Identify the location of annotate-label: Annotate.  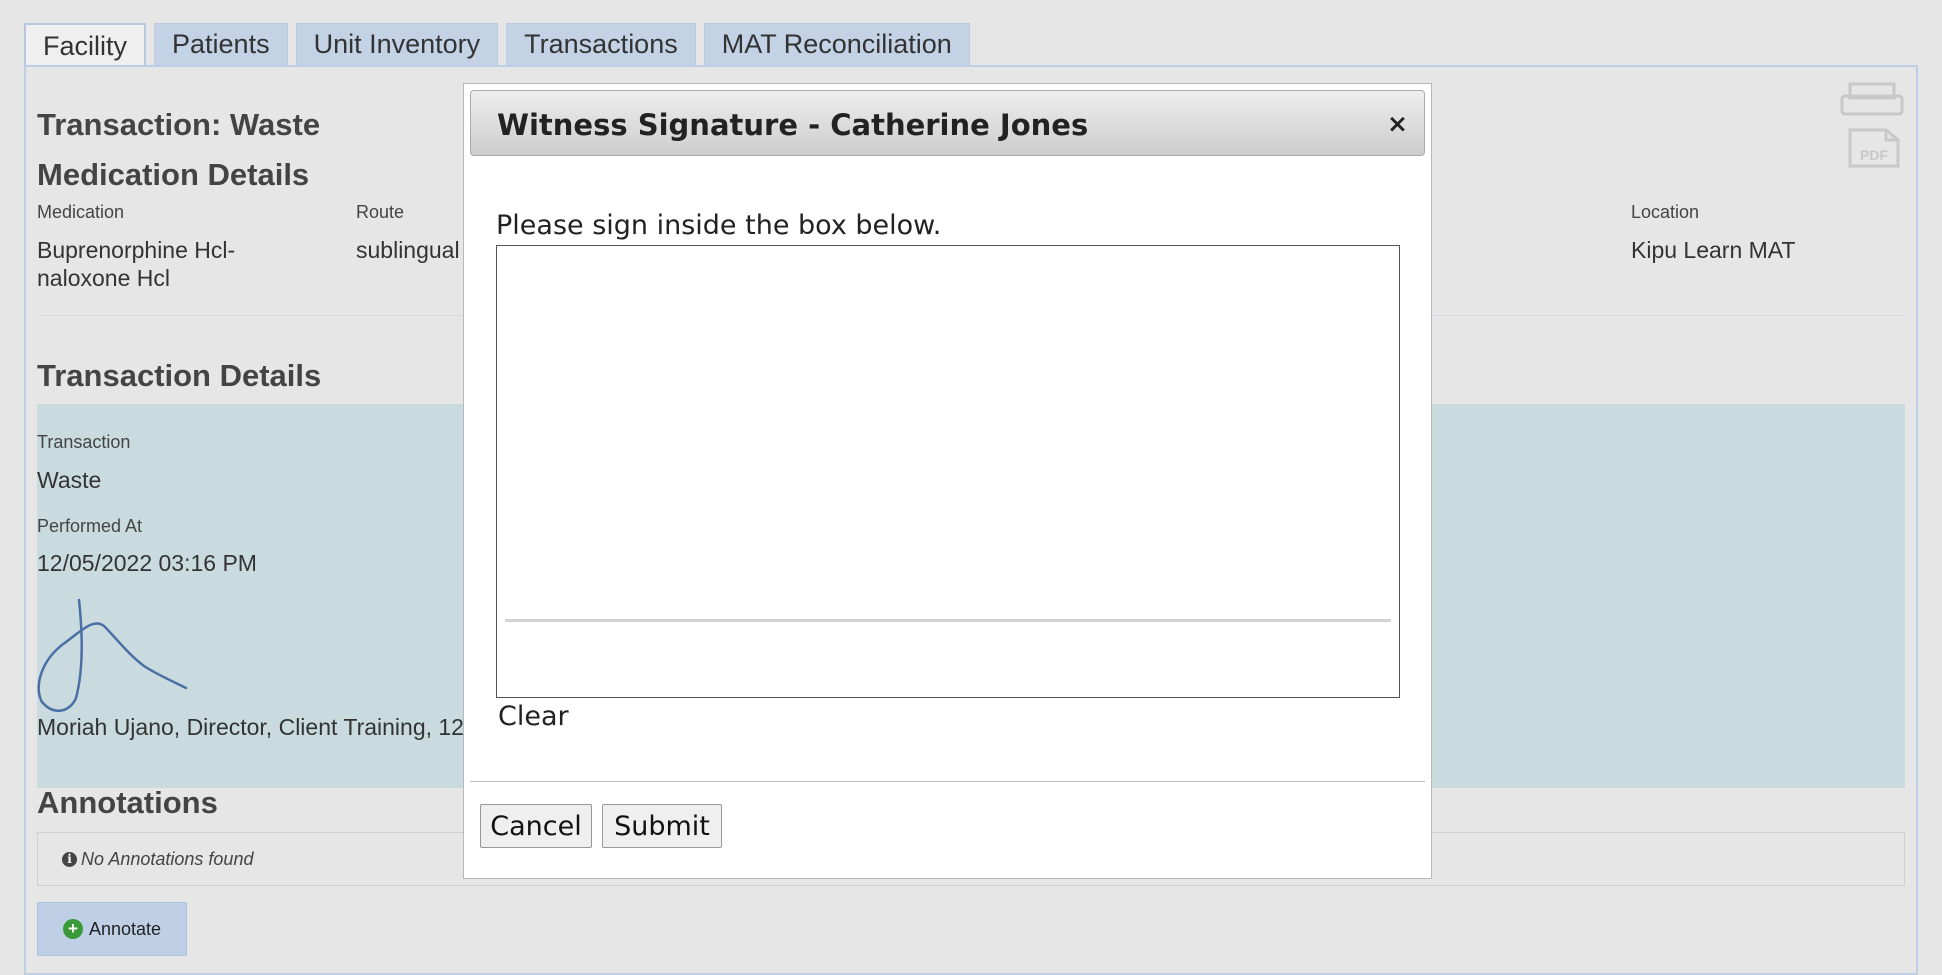
(125, 928).